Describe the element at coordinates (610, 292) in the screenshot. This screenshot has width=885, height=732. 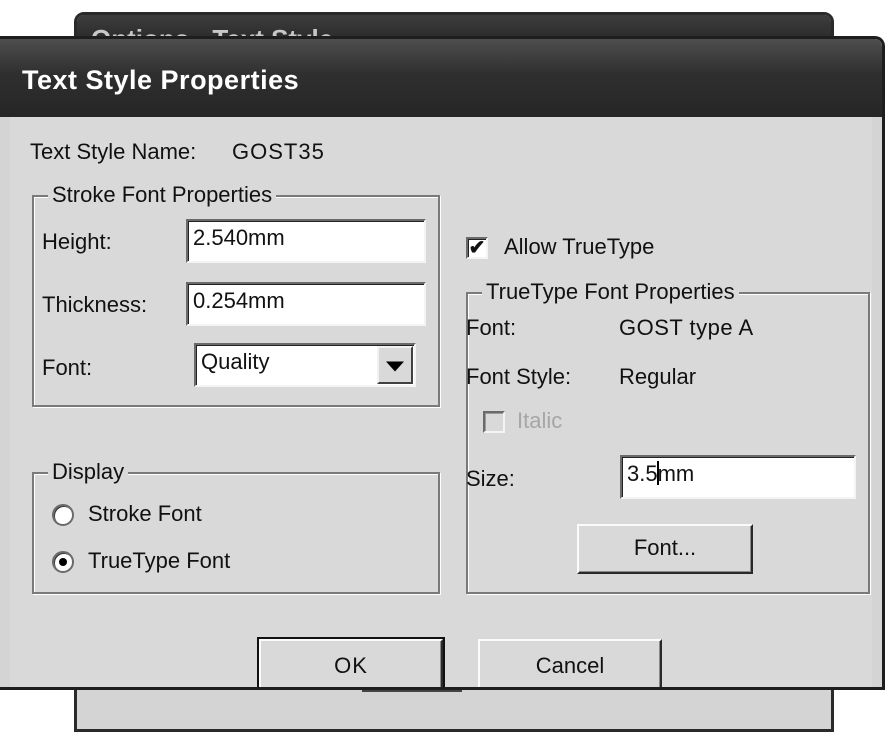
I see `truetype-font-properties-legend: TrueType Font Properties` at that location.